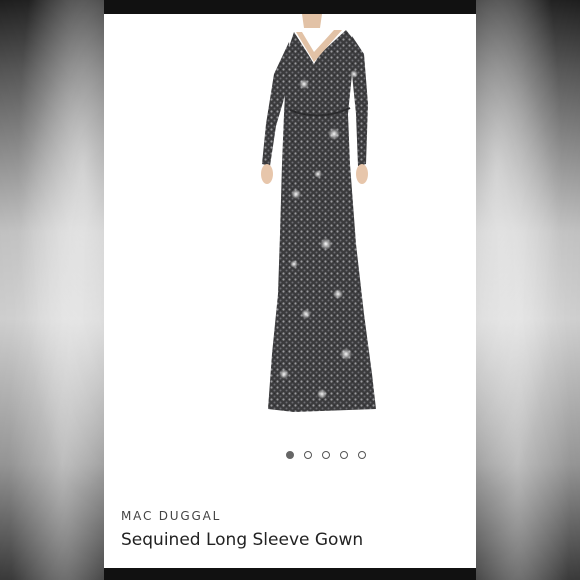 The image size is (580, 580). What do you see at coordinates (290, 7) in the screenshot?
I see `top-bezel` at bounding box center [290, 7].